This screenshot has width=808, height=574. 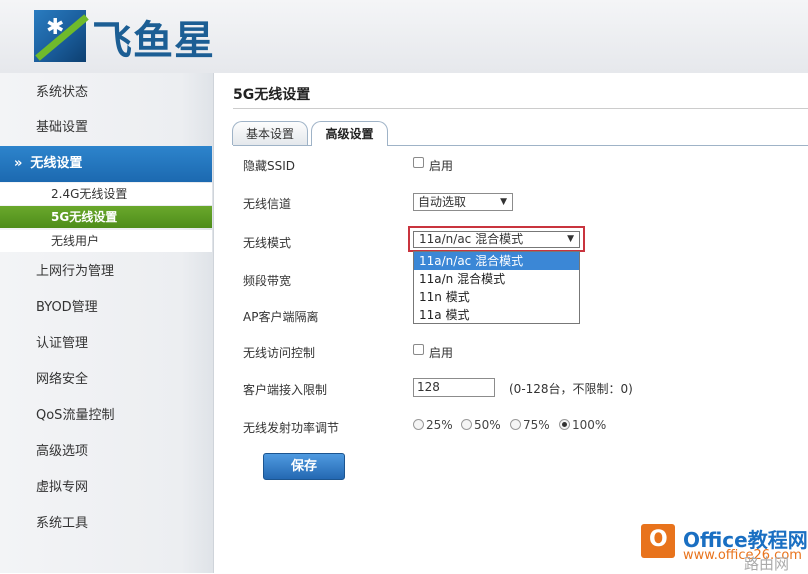 What do you see at coordinates (270, 133) in the screenshot?
I see `tab-basic-settings: 基本设置` at bounding box center [270, 133].